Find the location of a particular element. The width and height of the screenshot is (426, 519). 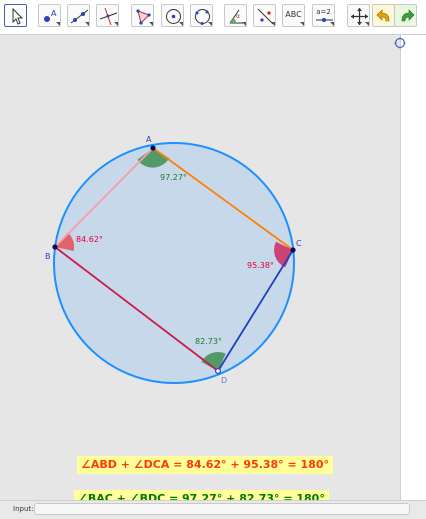

point-label-b: B is located at coordinates (48, 256).